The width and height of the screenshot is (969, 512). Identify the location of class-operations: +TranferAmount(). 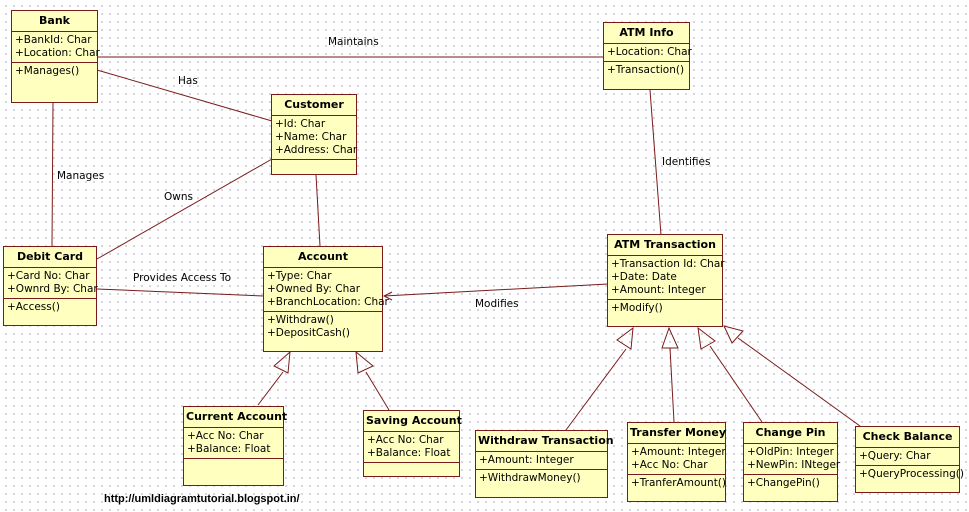
(677, 483).